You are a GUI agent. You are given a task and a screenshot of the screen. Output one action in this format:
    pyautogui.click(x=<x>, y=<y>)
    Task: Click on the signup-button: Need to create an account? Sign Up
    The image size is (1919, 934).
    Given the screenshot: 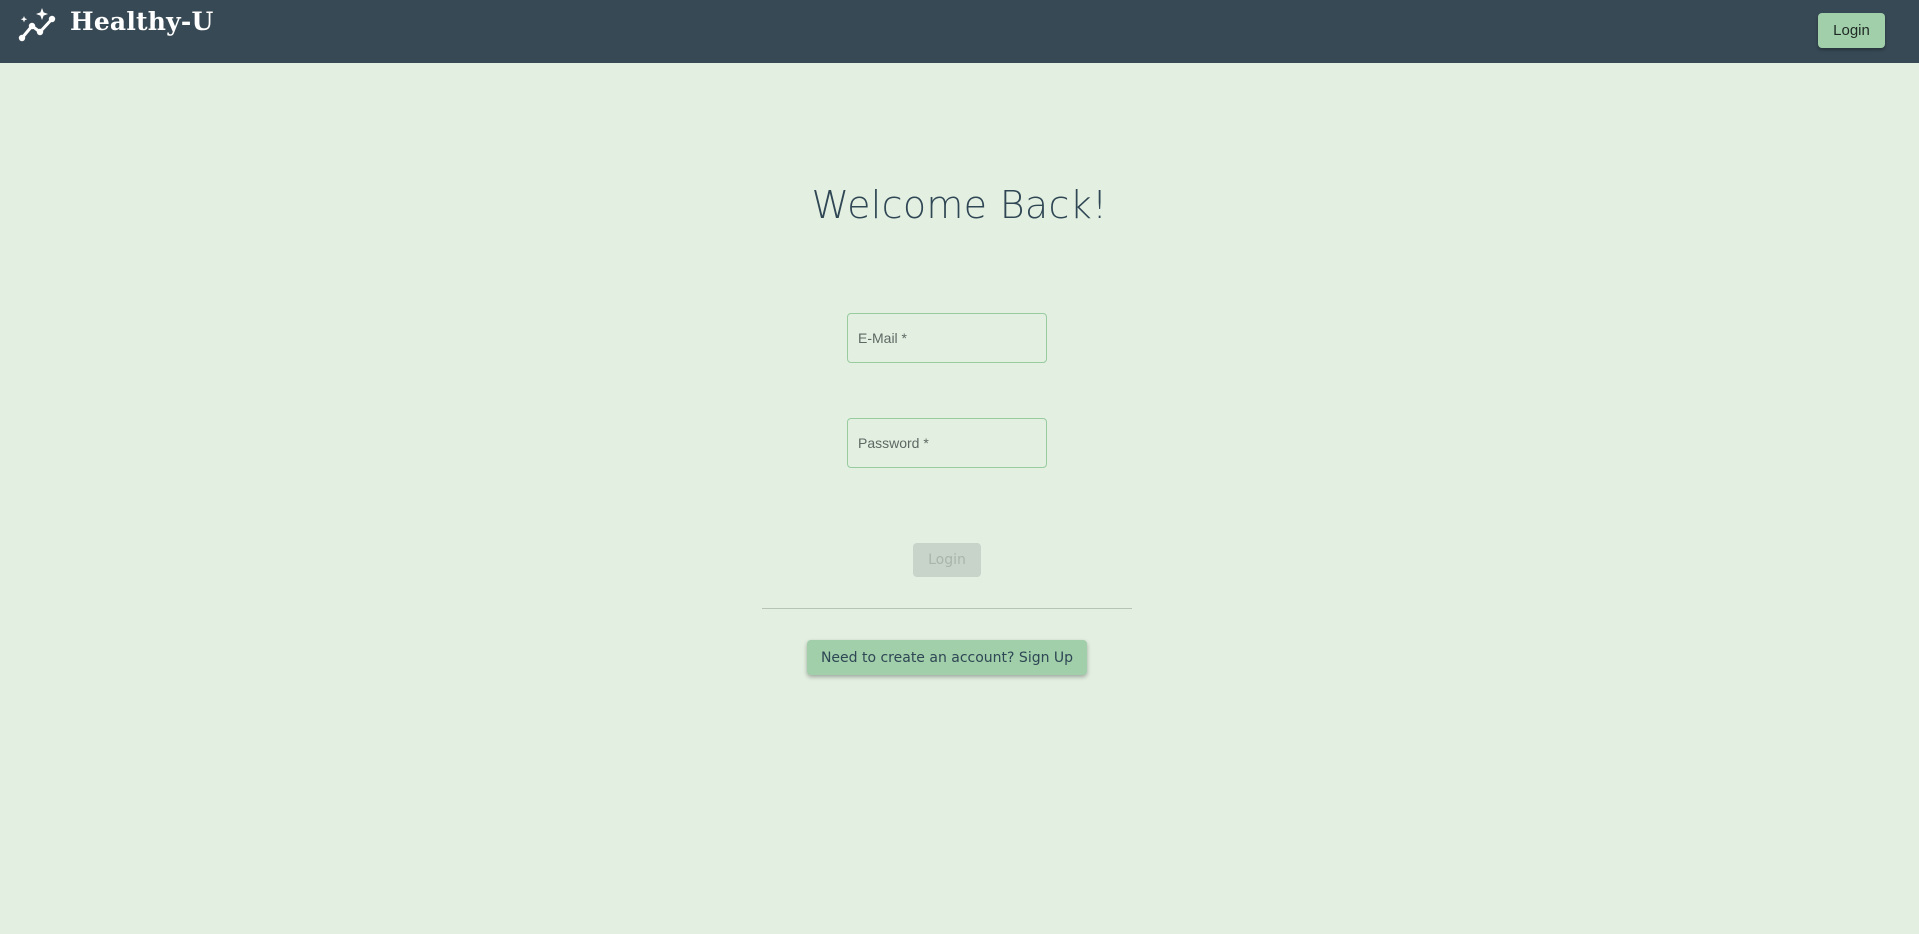 What is the action you would take?
    pyautogui.click(x=947, y=657)
    